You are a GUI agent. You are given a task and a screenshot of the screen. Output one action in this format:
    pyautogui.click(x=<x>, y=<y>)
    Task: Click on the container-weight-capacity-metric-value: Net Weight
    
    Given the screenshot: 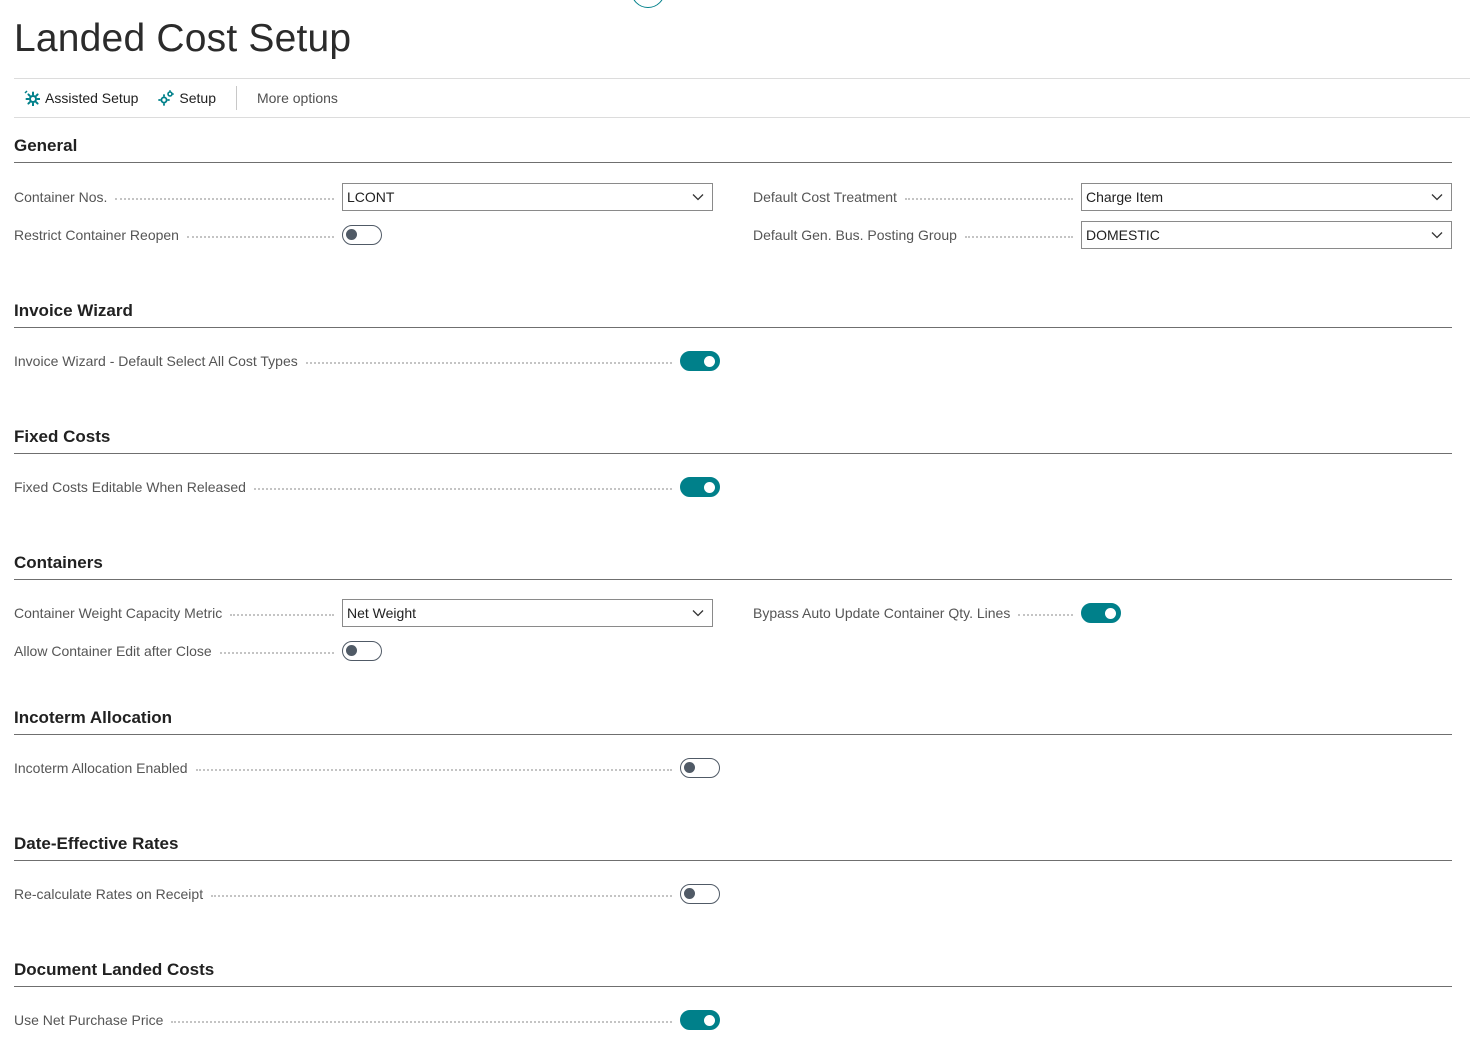 What is the action you would take?
    pyautogui.click(x=381, y=613)
    